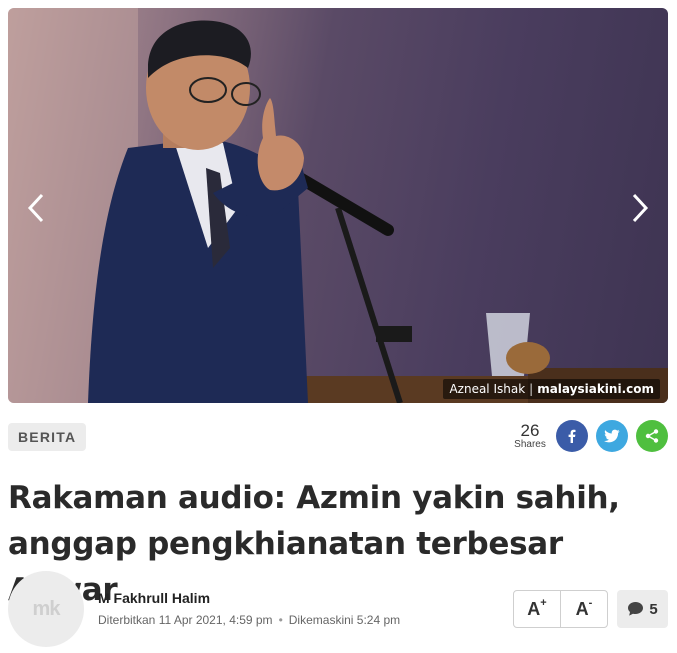 The width and height of the screenshot is (677, 653). I want to click on avatar-initials: mk, so click(46, 608).